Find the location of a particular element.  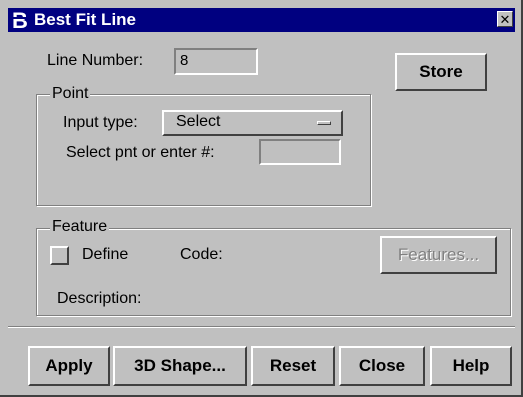

separator-highlight is located at coordinates (261, 327).